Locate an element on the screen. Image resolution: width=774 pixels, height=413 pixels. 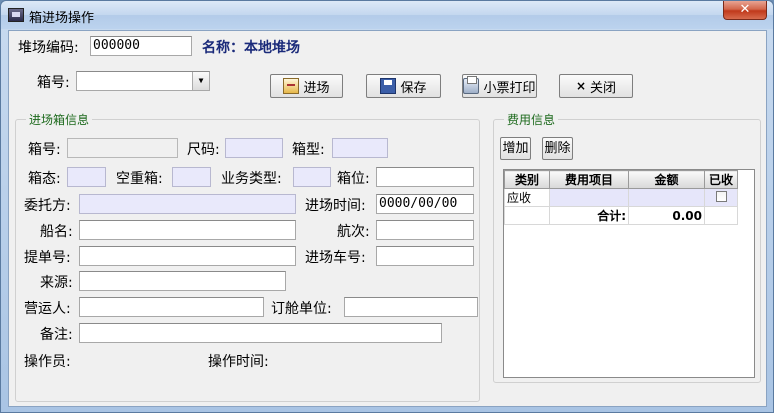
save-button: 保存 is located at coordinates (403, 86).